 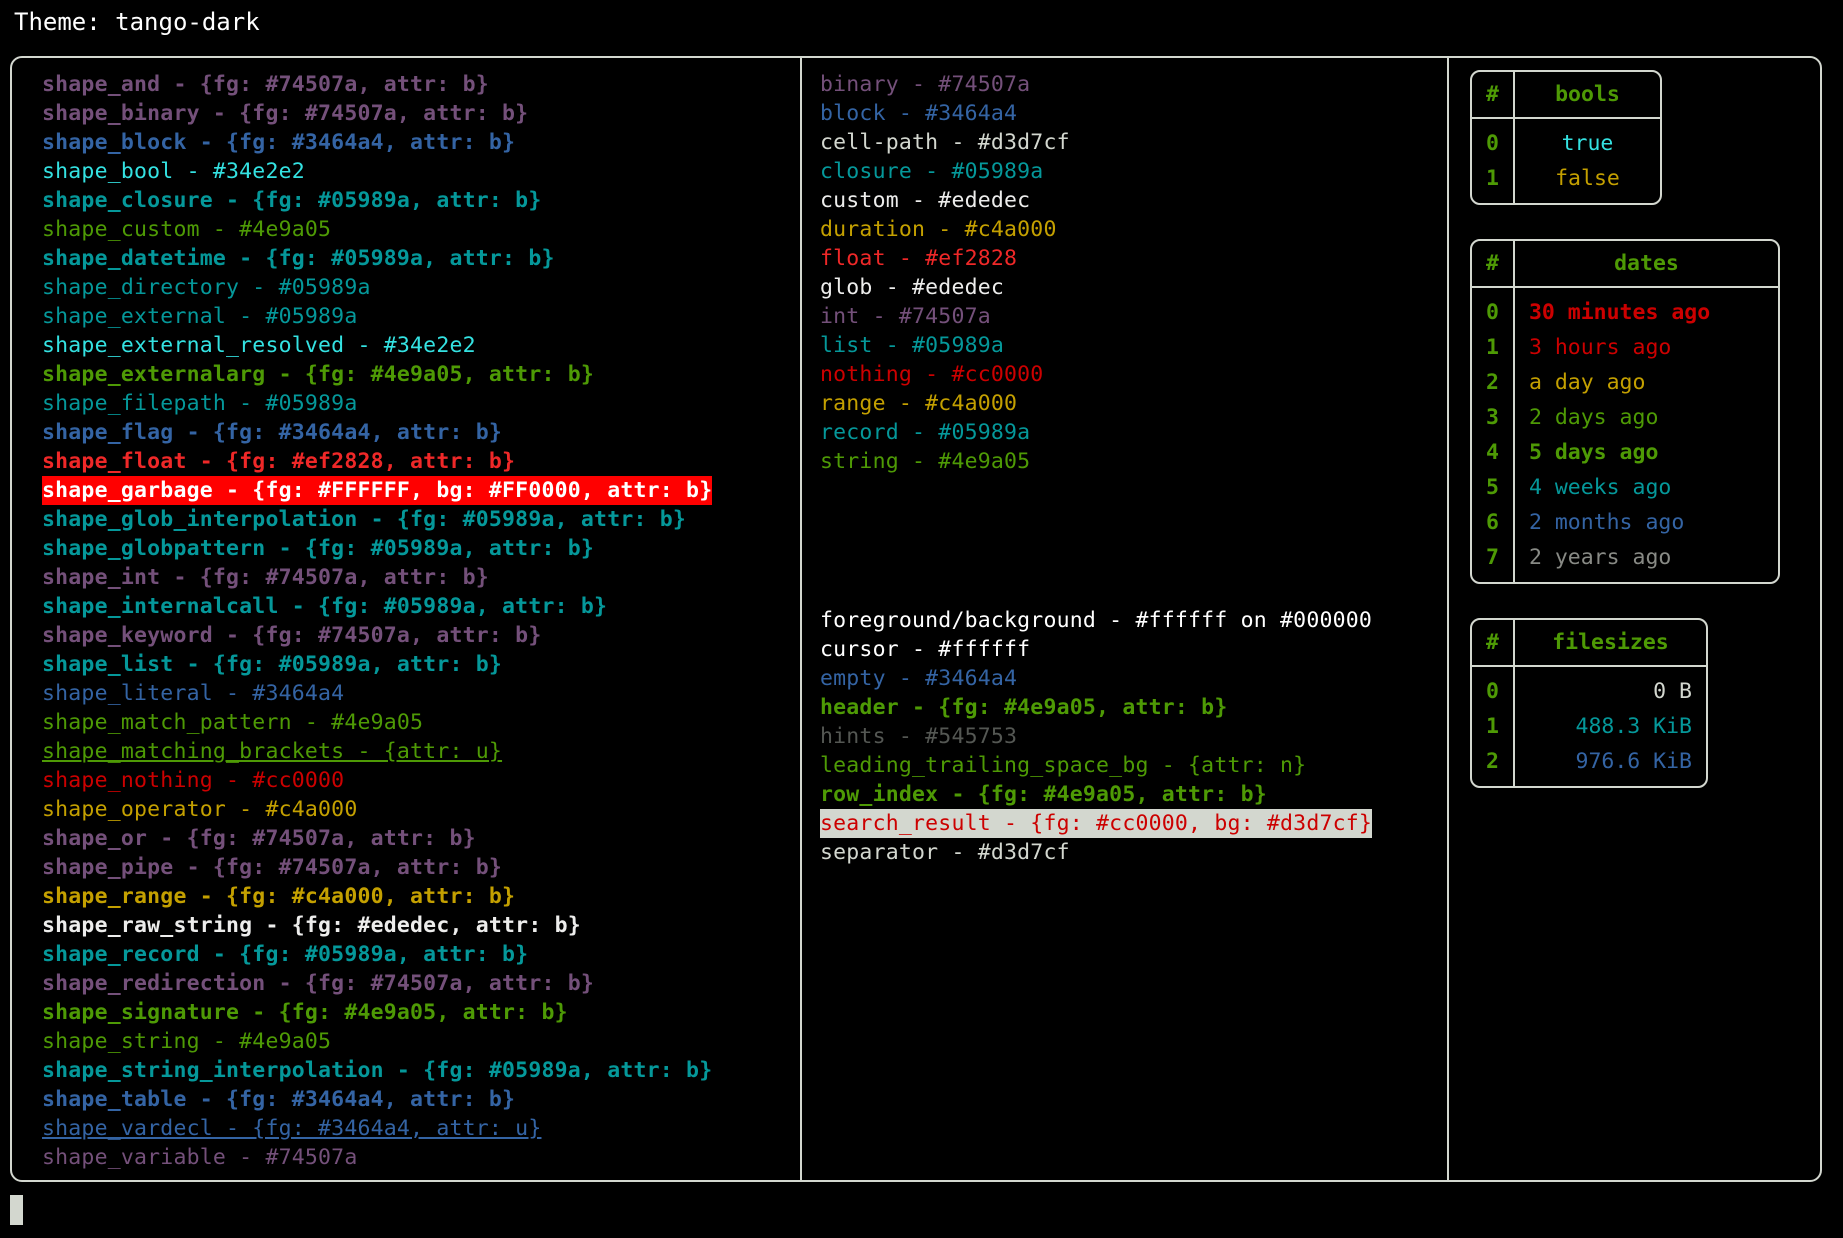 I want to click on shape-entry-line: shape_match_pattern - #4e9a05, so click(x=233, y=722).